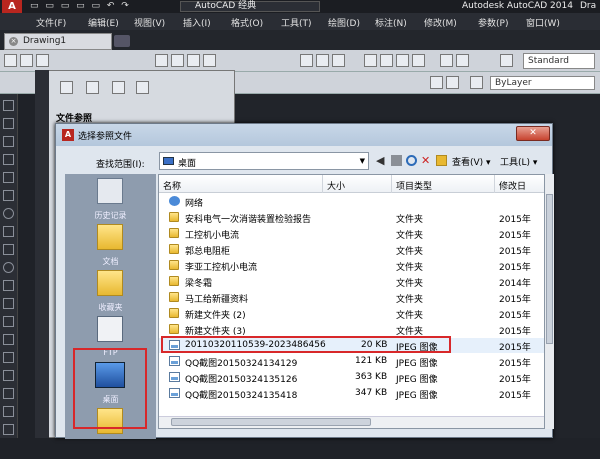 This screenshot has height=459, width=600. Describe the element at coordinates (8, 249) in the screenshot. I see `spline-icon` at that location.